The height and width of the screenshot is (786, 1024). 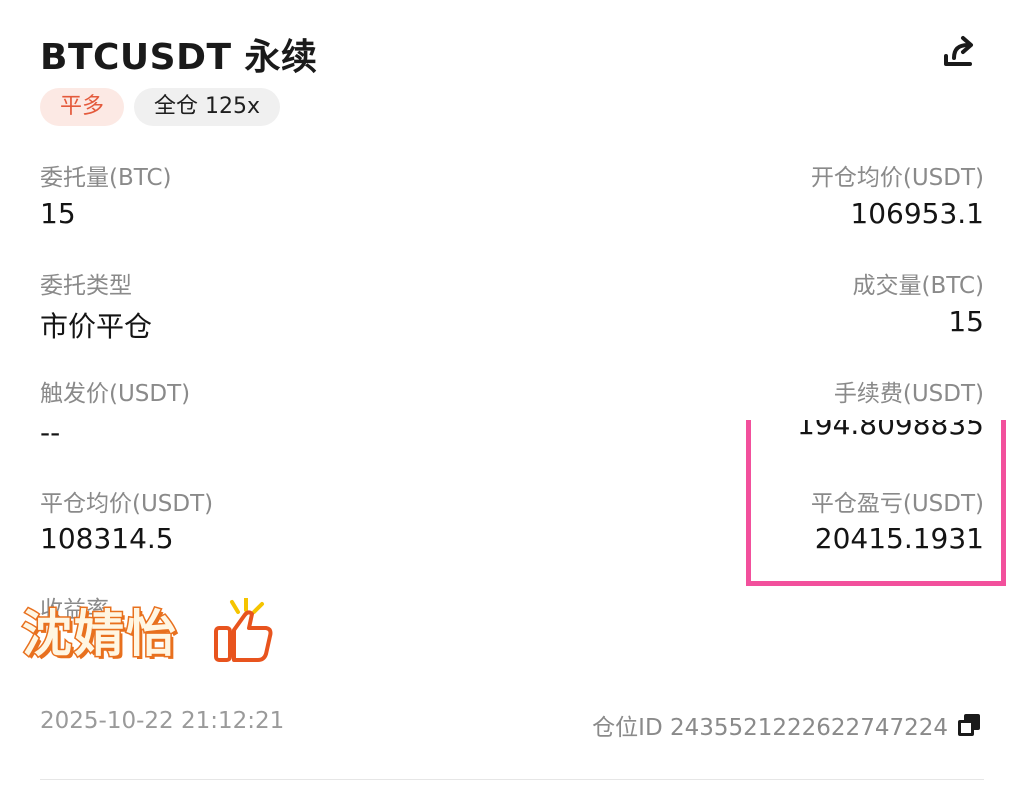 What do you see at coordinates (82, 107) in the screenshot?
I see `side-tag: 平多` at bounding box center [82, 107].